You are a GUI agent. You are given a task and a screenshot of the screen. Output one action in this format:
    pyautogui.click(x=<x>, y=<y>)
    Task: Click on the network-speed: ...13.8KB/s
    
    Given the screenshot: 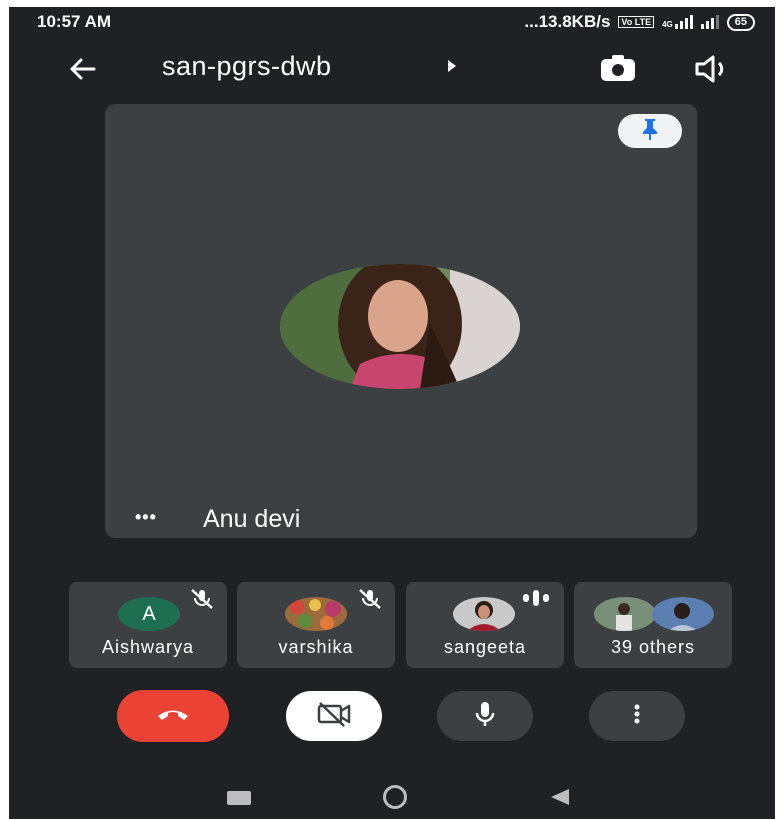 What is the action you would take?
    pyautogui.click(x=567, y=21)
    